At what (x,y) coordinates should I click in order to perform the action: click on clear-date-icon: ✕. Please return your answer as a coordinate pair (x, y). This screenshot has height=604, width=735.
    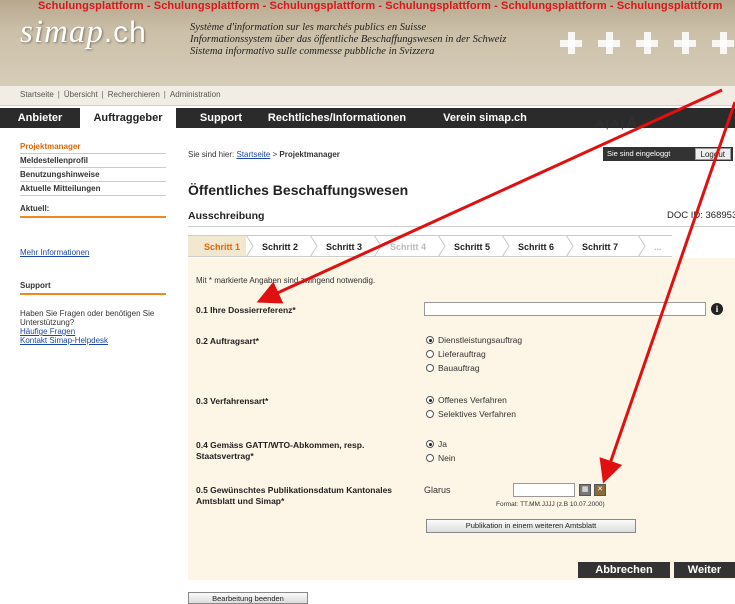
    Looking at the image, I should click on (600, 490).